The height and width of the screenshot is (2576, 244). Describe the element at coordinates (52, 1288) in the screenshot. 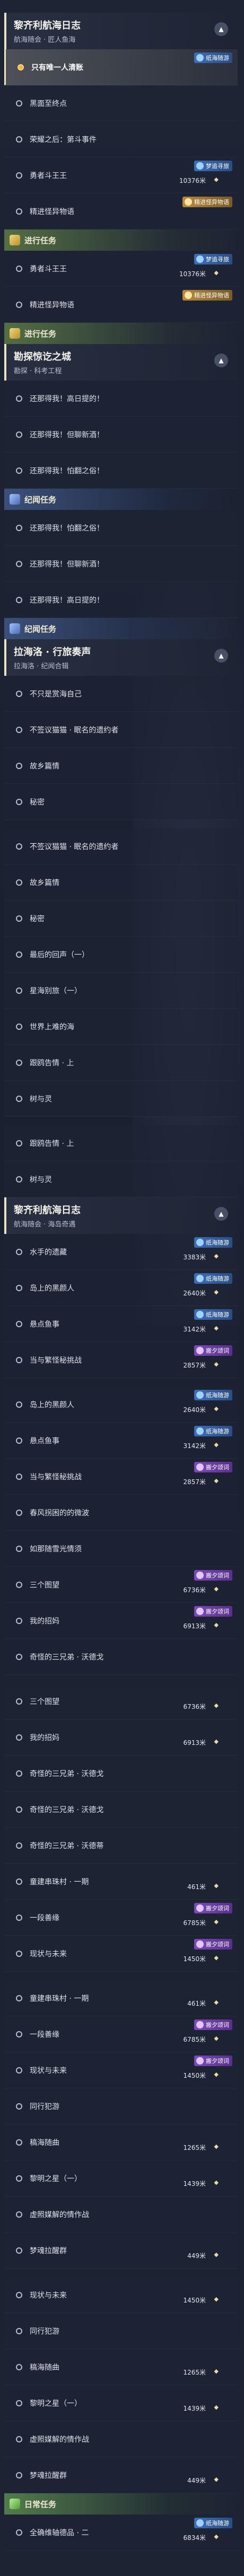

I see `task-name: 岛上的黑颜人` at that location.